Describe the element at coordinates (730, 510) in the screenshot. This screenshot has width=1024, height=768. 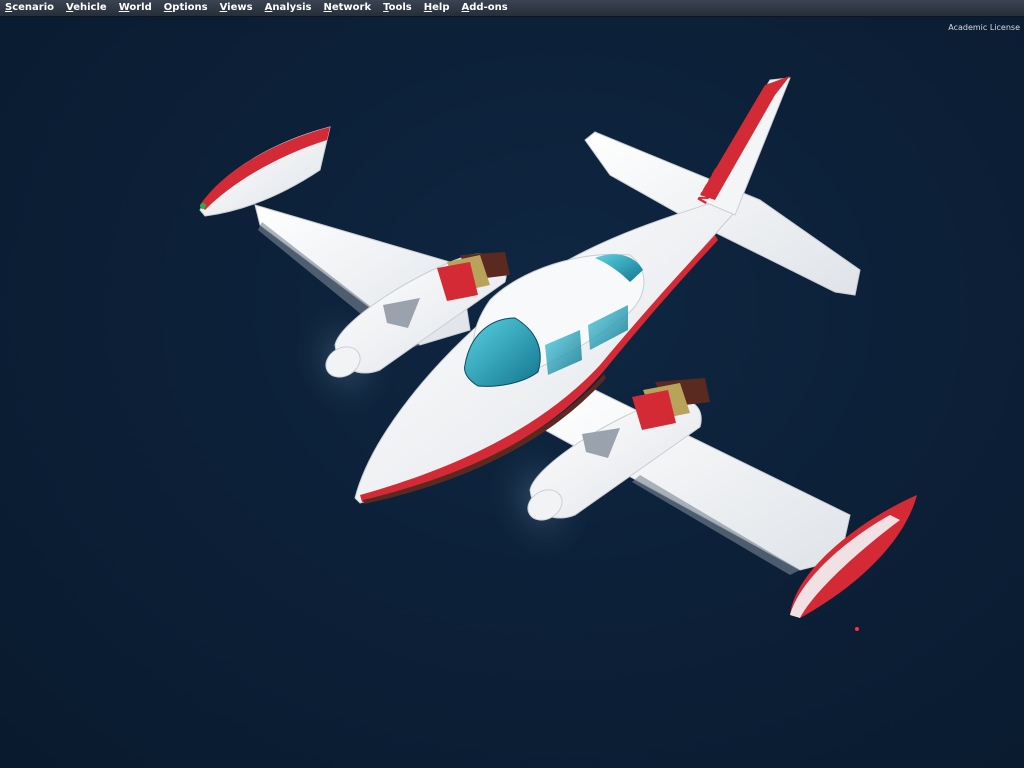
I see `right-wing` at that location.